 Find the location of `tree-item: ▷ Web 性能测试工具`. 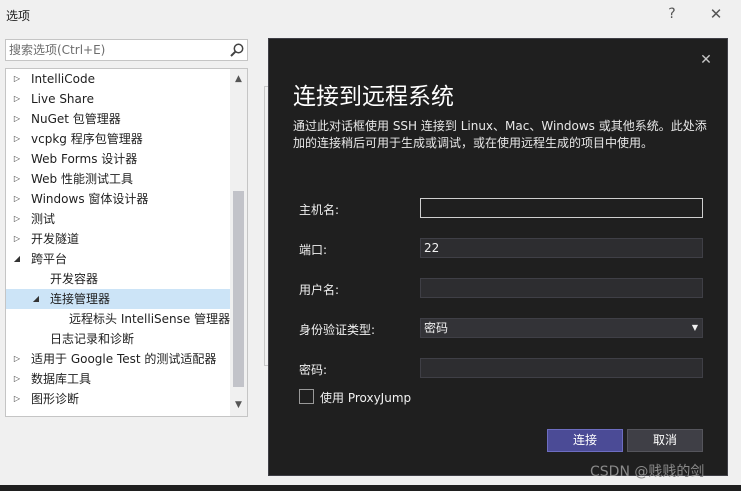

tree-item: ▷ Web 性能测试工具 is located at coordinates (118, 179).